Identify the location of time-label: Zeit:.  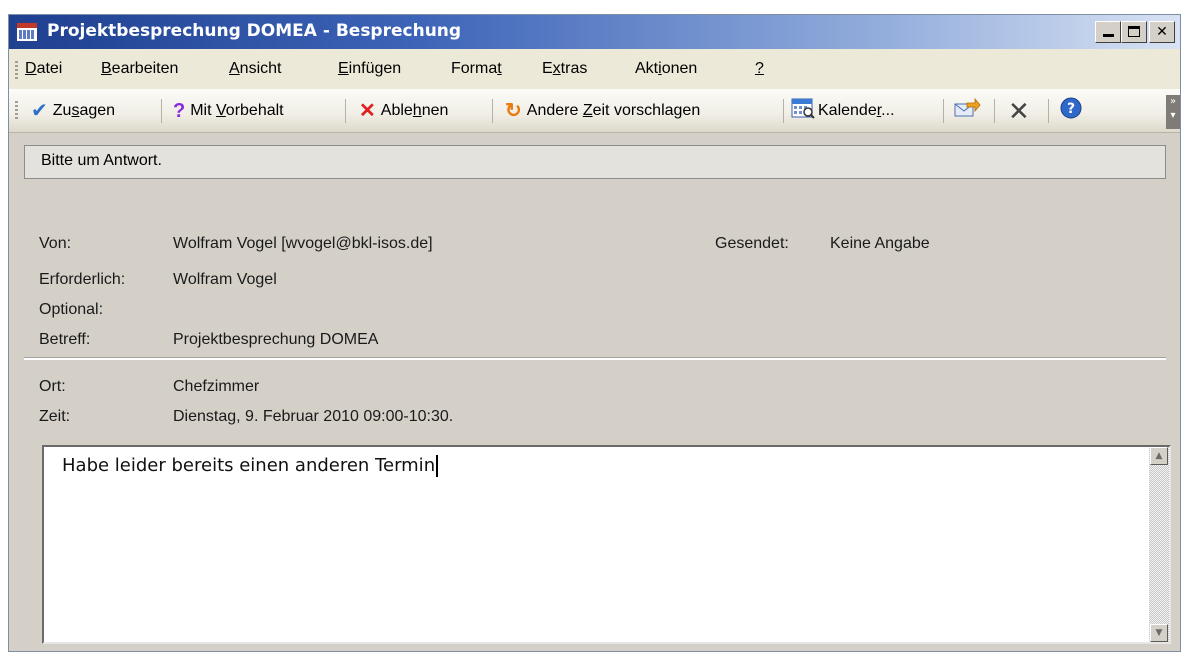
(55, 416).